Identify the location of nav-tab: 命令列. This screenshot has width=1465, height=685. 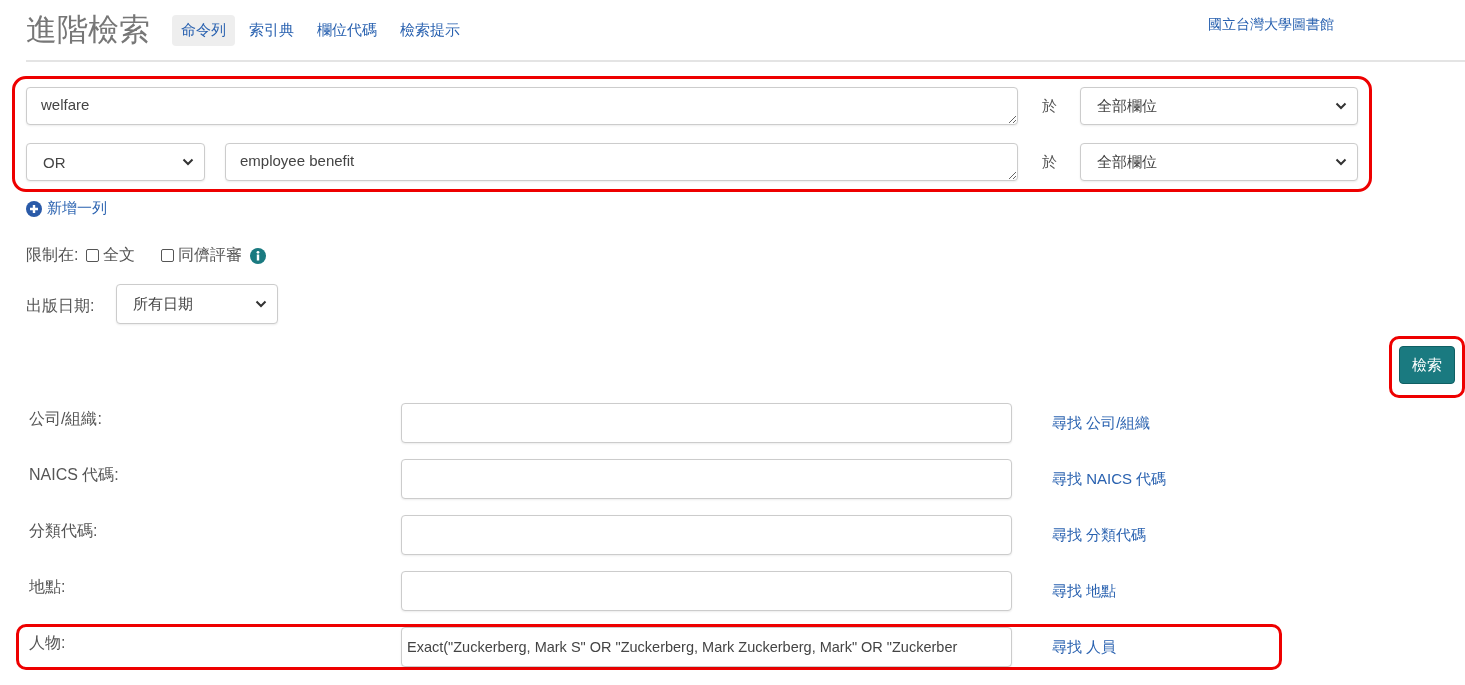
(203, 30).